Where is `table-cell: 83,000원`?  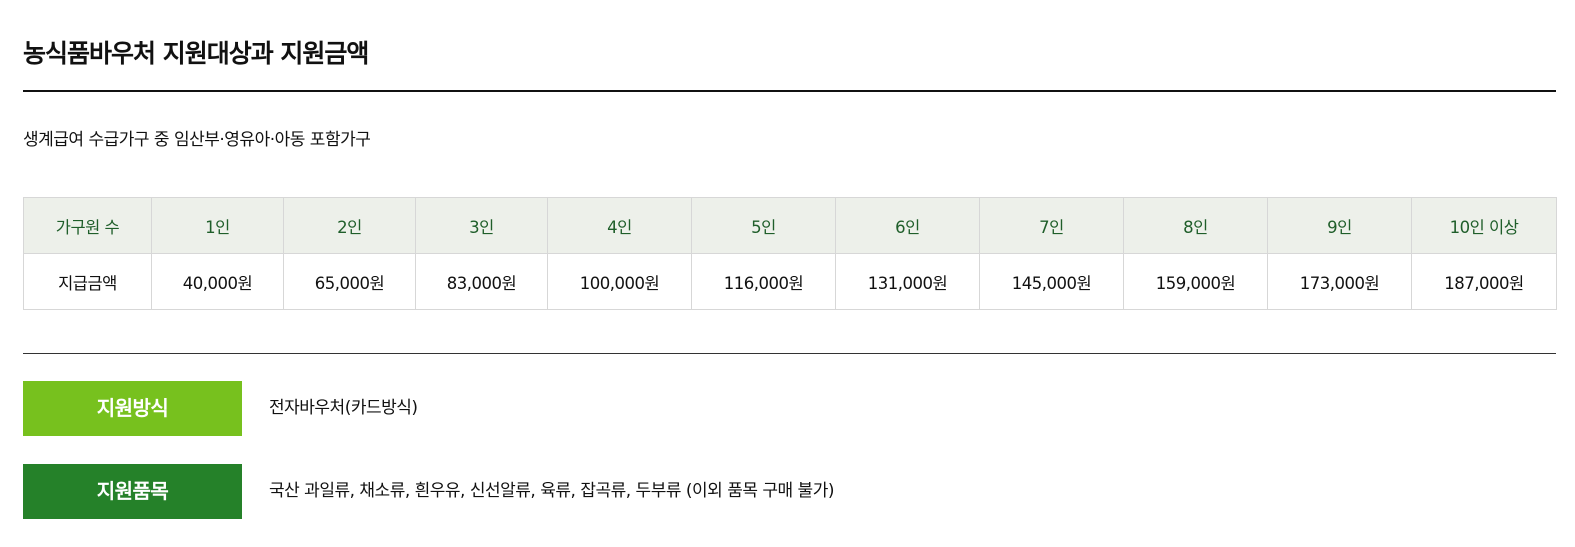 table-cell: 83,000원 is located at coordinates (481, 281).